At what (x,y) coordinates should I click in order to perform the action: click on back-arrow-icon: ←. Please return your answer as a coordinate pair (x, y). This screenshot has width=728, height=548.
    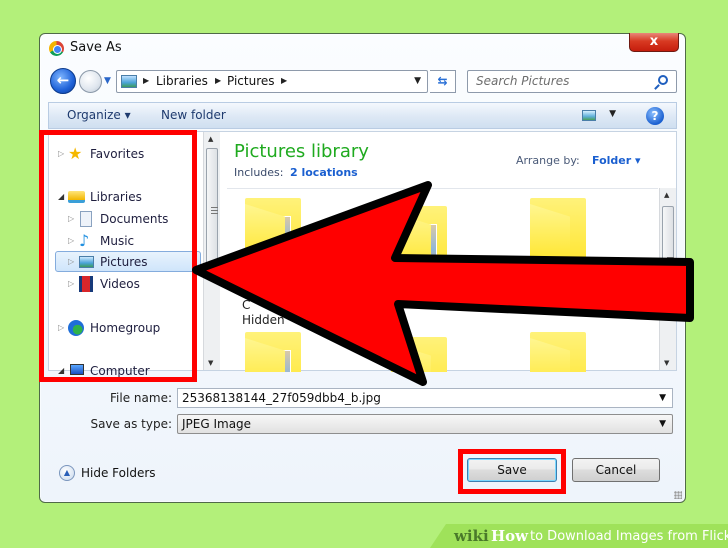
    Looking at the image, I should click on (63, 80).